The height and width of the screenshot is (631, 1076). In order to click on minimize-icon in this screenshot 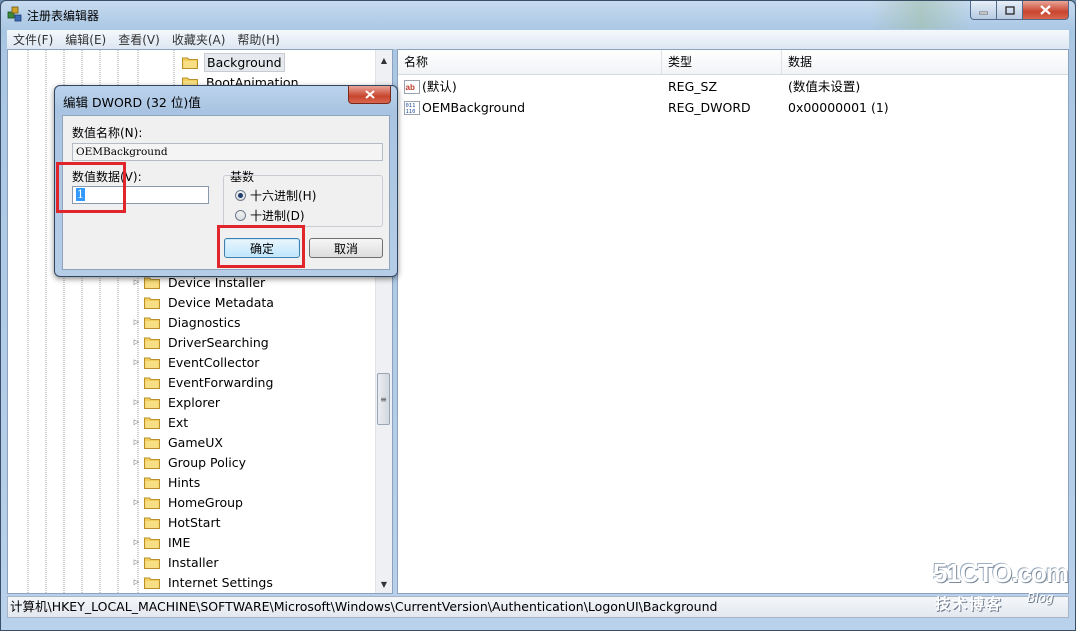, I will do `click(983, 12)`.